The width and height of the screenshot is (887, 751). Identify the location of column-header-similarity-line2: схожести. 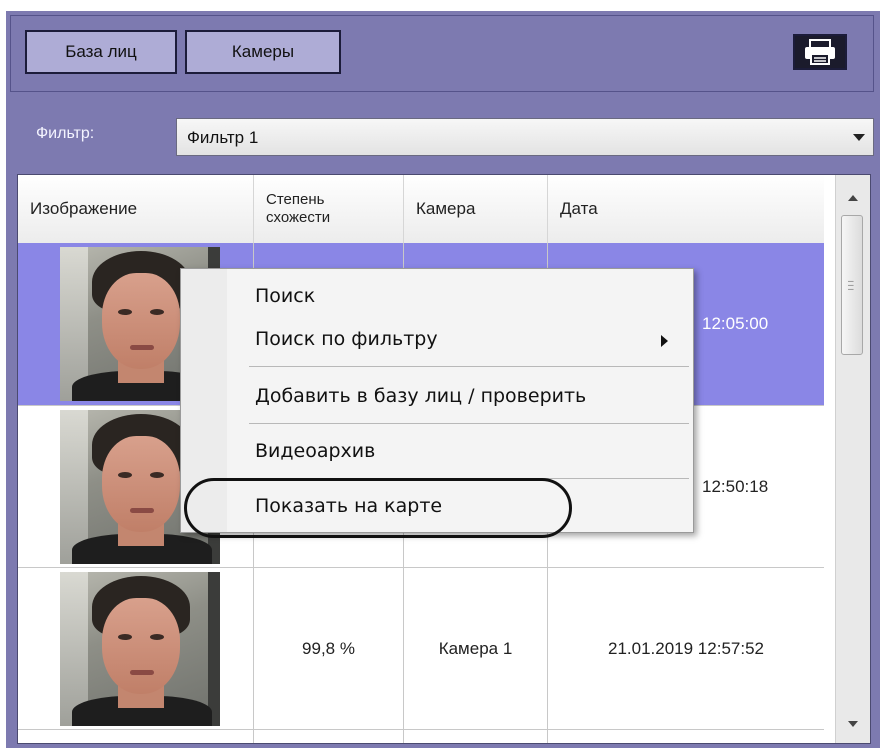
(298, 217).